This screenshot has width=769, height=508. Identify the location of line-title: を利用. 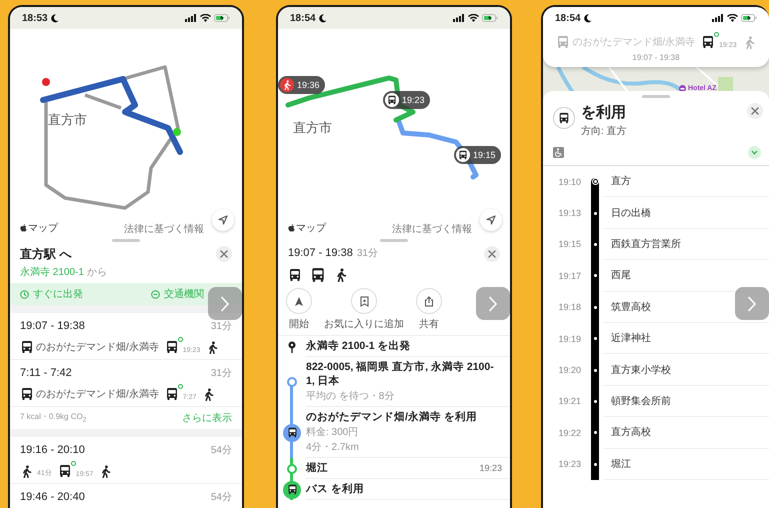
(604, 112).